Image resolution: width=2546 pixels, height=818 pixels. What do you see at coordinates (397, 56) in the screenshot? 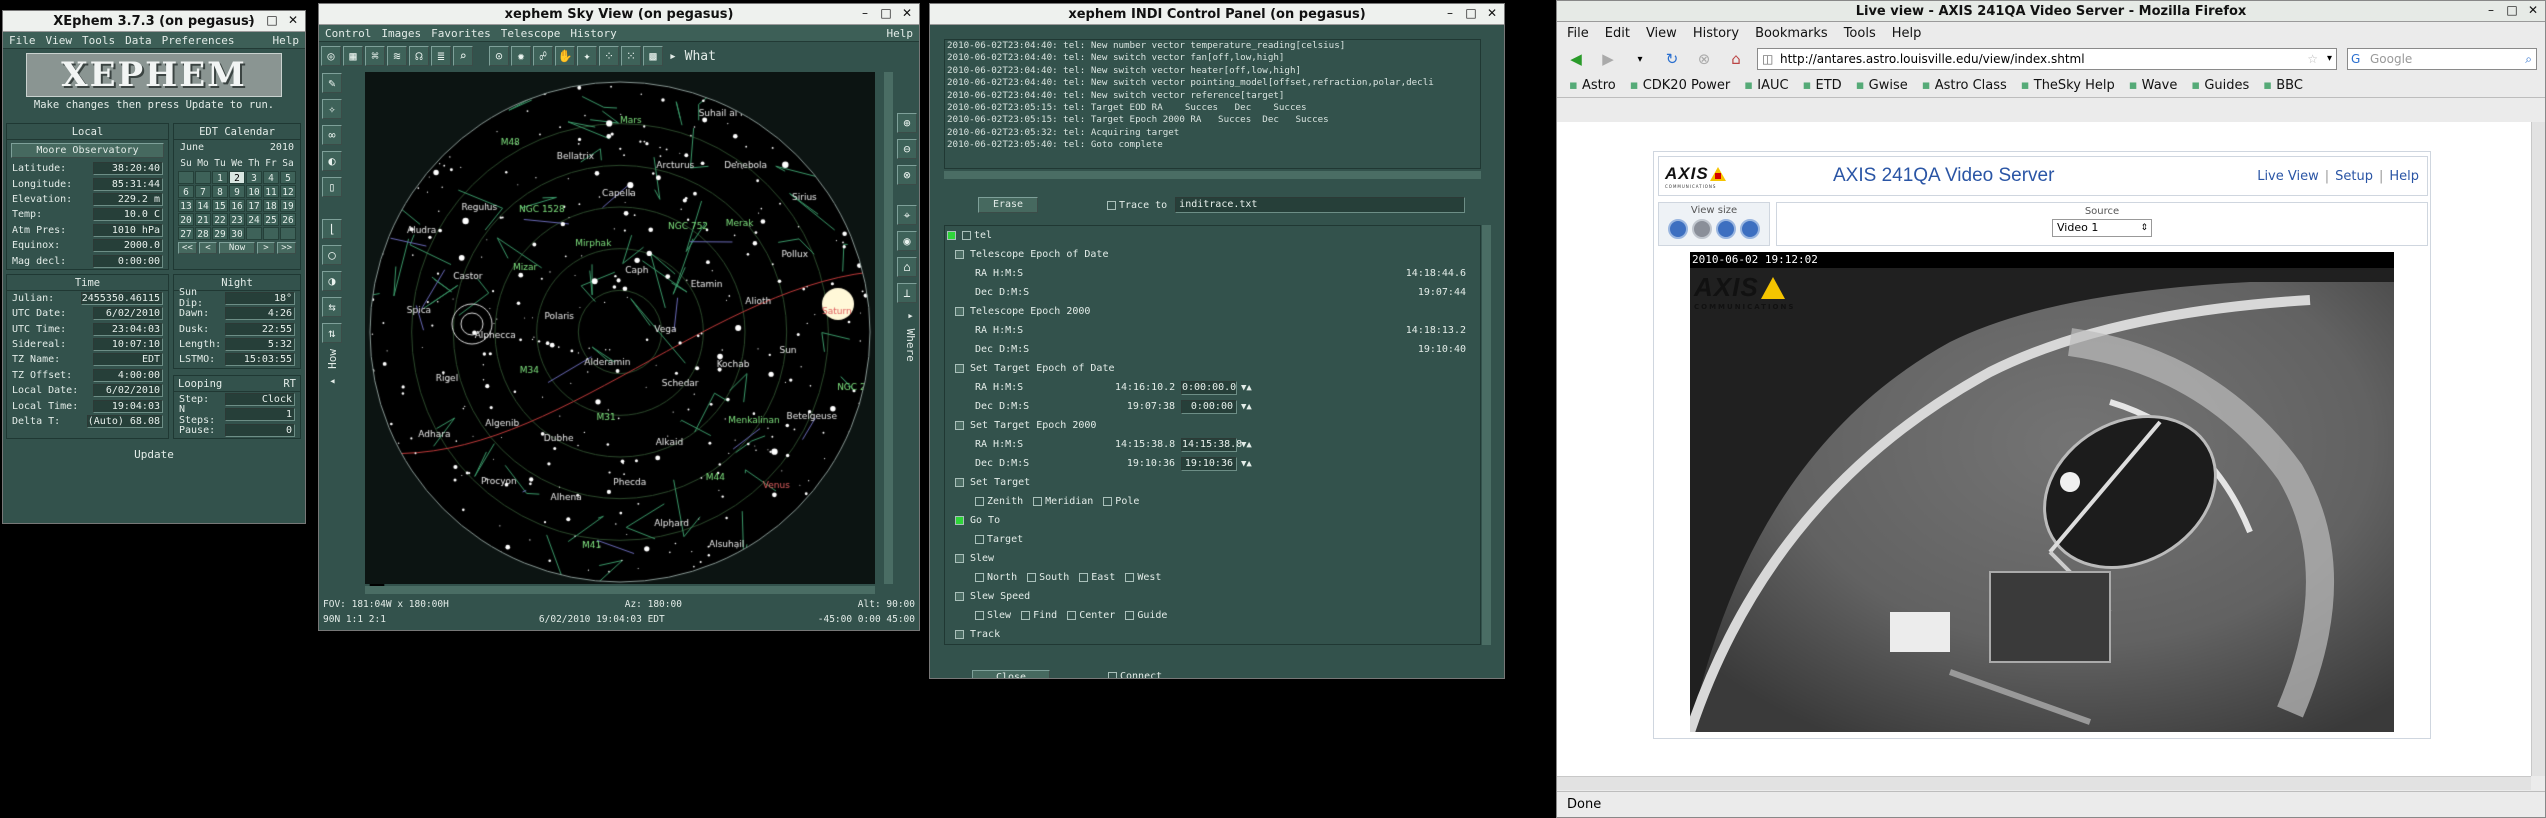
I see `lines-icon: ≋` at bounding box center [397, 56].